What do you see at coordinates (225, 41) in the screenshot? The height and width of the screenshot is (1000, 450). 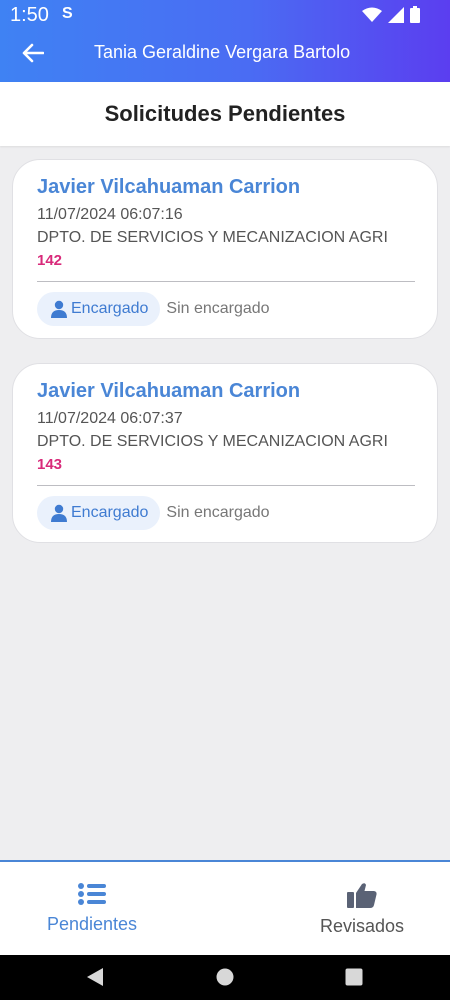 I see `app-bar: 1:50 S Tania Geraldine Vergara Bartolo` at bounding box center [225, 41].